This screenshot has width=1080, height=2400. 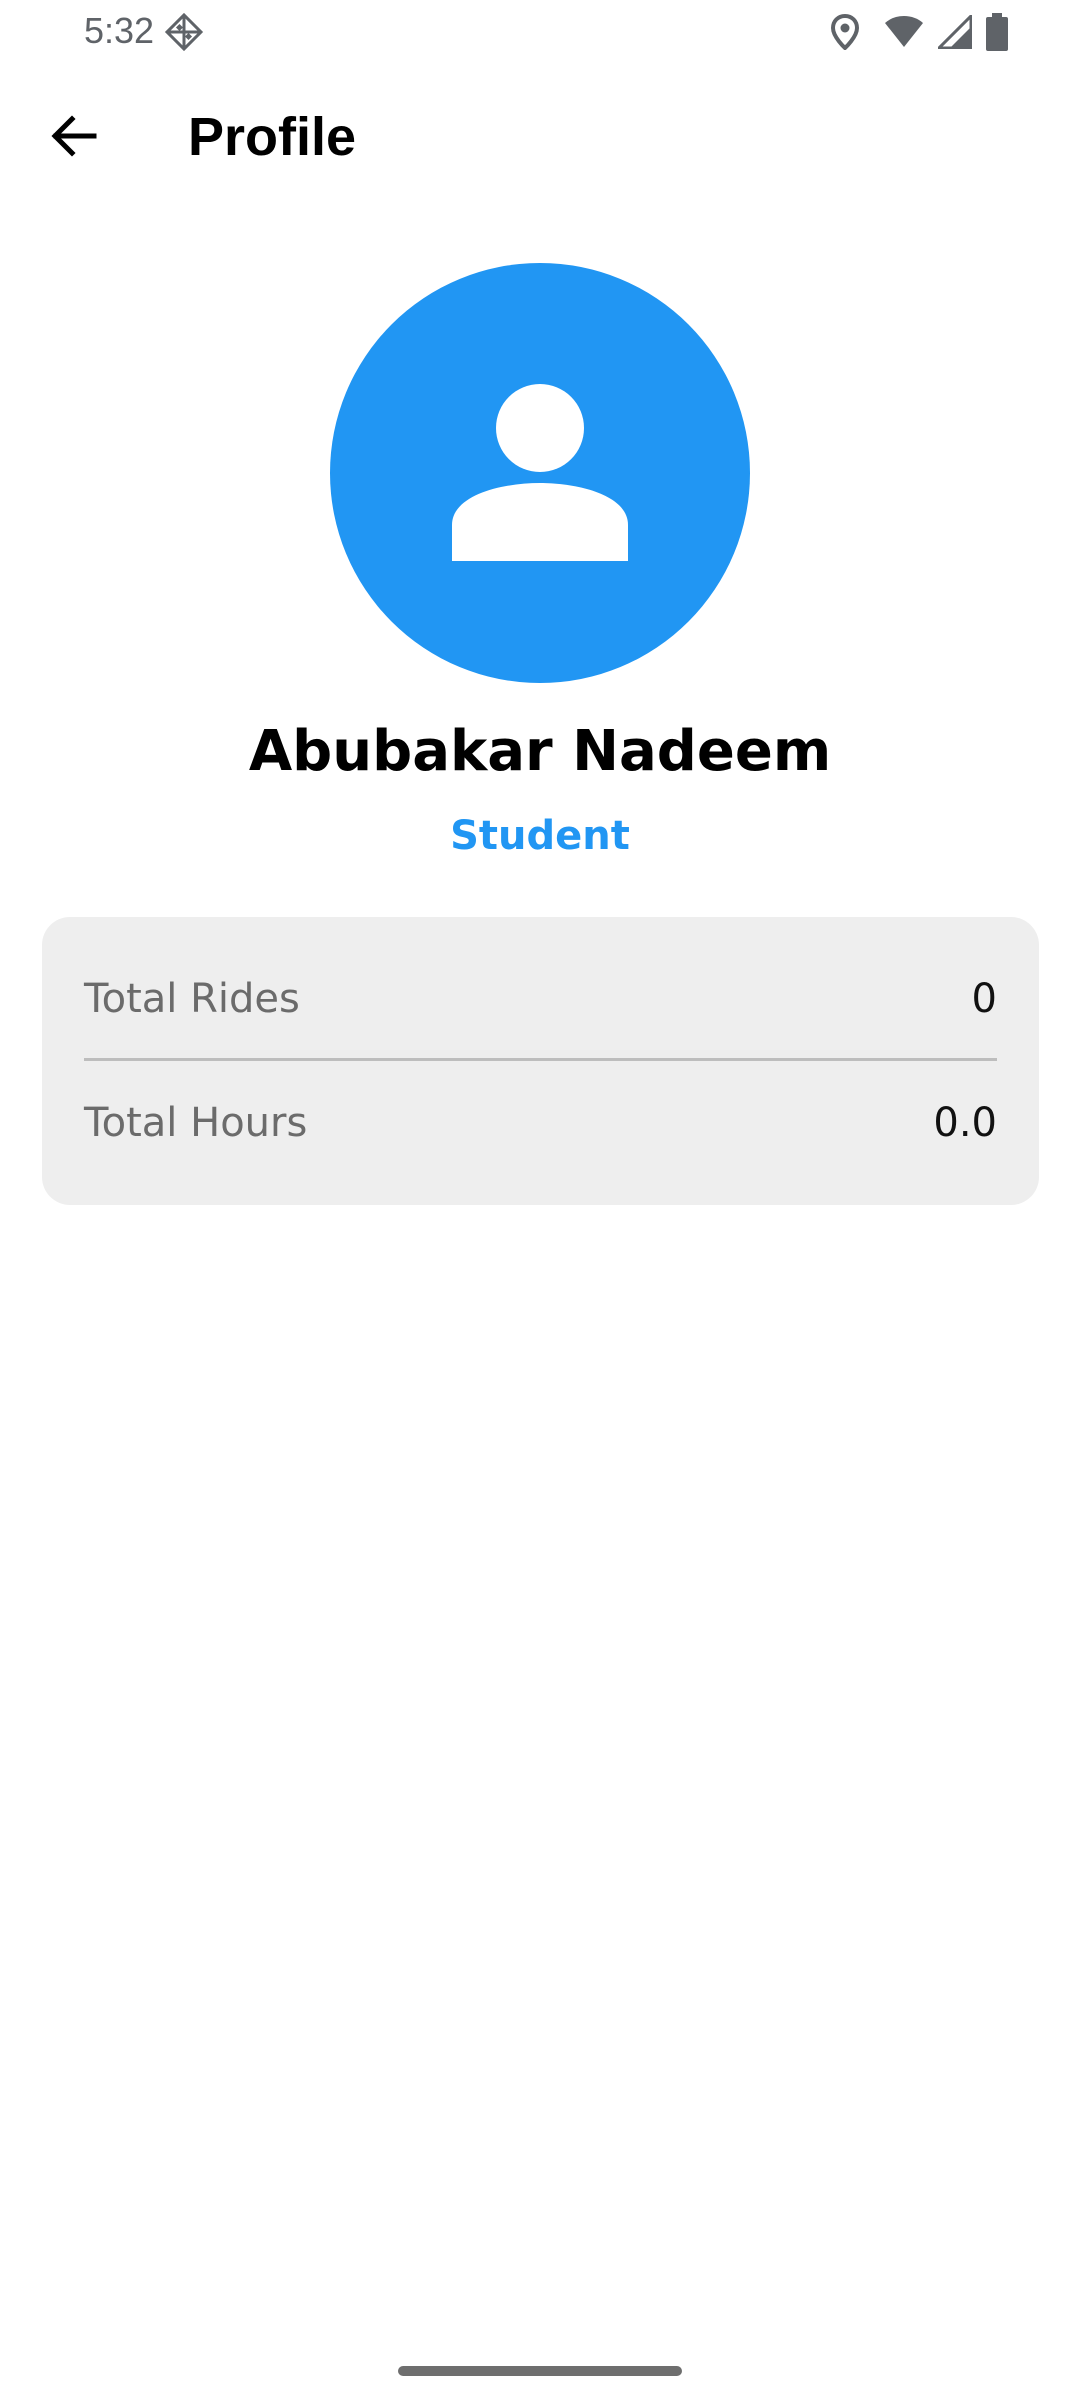 I want to click on stat-label: Total Rides, so click(x=192, y=999).